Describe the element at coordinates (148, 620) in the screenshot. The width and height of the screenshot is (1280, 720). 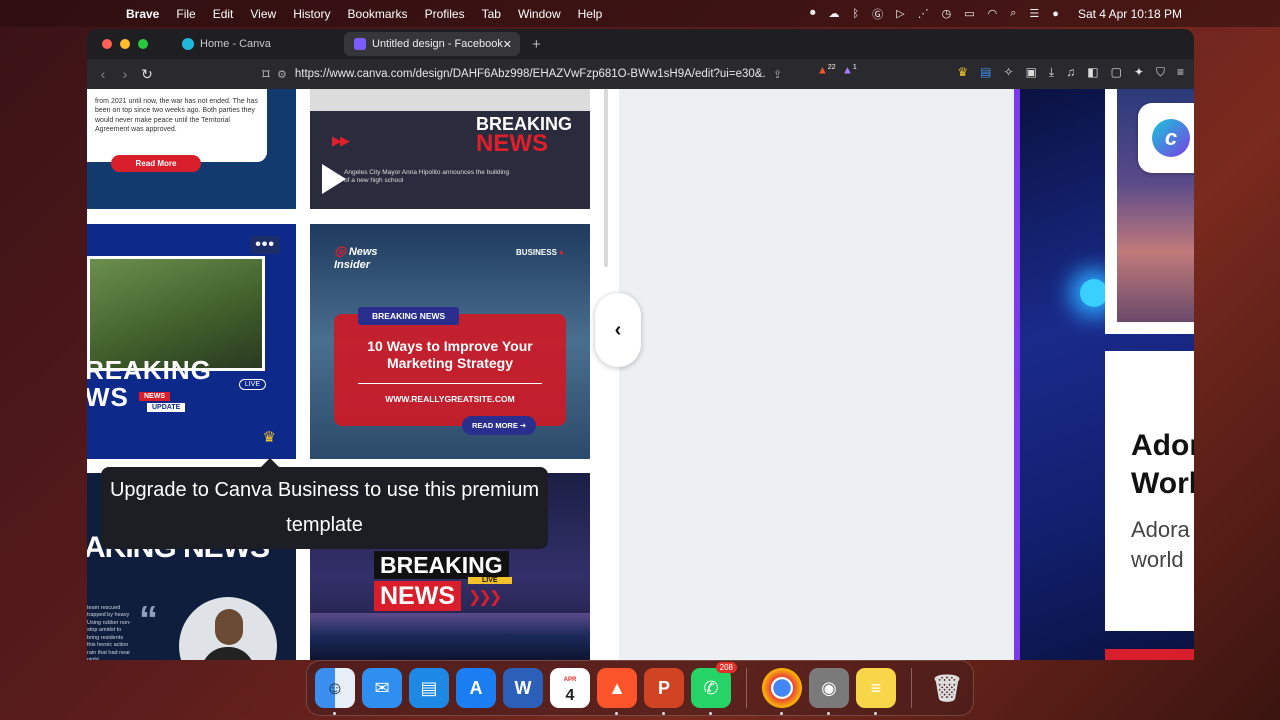
I see `quote-icon: “` at that location.